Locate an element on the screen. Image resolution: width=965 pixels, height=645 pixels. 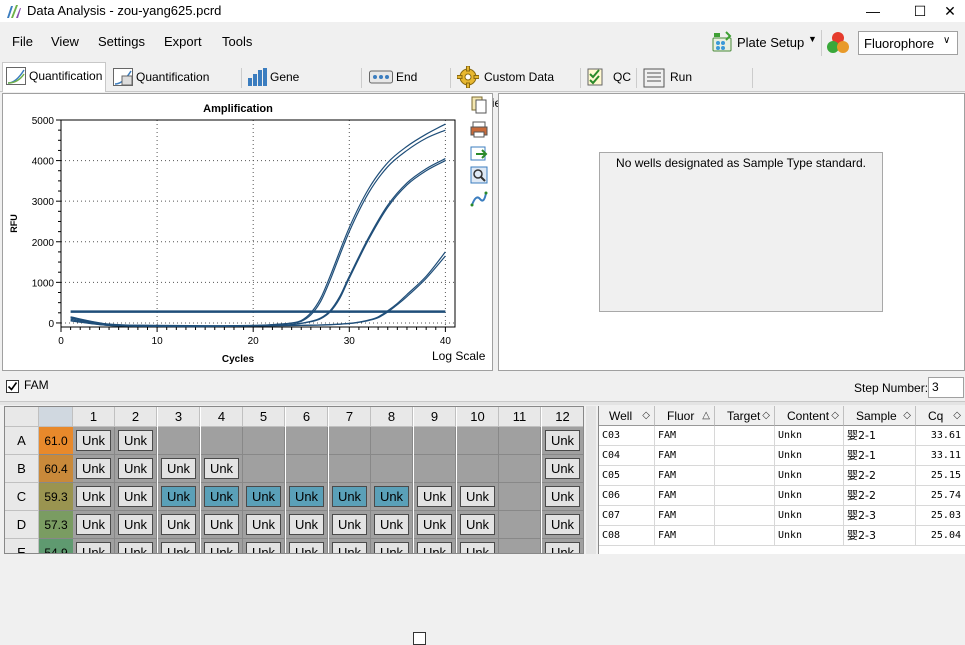
table-cell: C05 is located at coordinates (627, 476).